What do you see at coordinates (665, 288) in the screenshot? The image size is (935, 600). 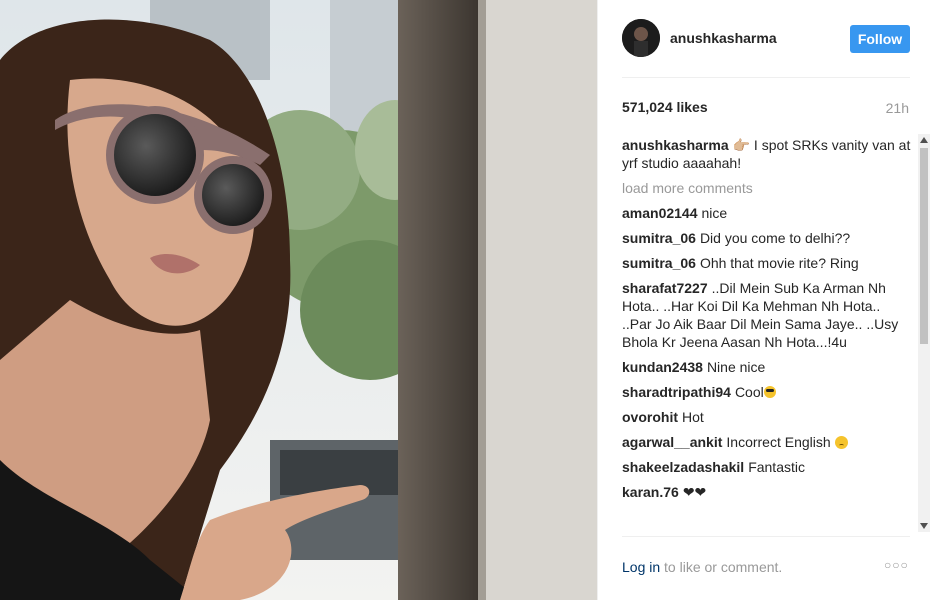 I see `comment-username: sharafat7227` at bounding box center [665, 288].